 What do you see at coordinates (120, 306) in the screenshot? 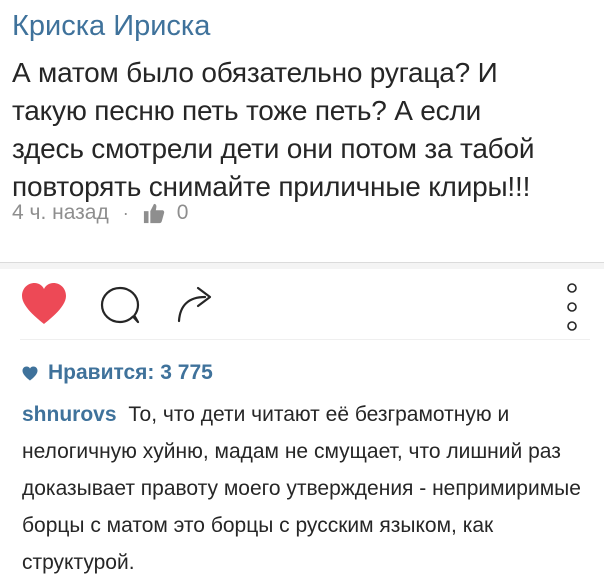
I see `comment-bubble-icon` at bounding box center [120, 306].